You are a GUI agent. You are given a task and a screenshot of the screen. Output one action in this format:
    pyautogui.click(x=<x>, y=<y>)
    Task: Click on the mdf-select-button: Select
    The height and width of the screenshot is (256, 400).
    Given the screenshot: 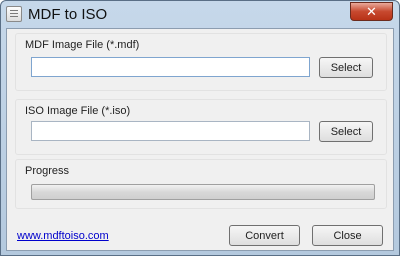 What is the action you would take?
    pyautogui.click(x=346, y=67)
    